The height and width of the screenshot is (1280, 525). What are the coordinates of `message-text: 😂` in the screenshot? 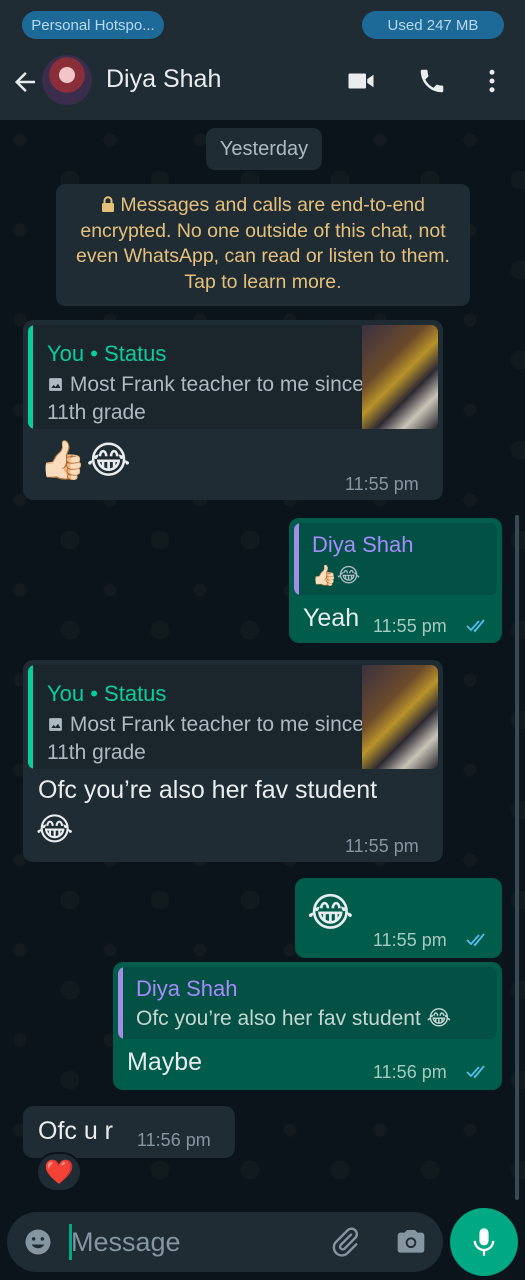 It's located at (330, 913).